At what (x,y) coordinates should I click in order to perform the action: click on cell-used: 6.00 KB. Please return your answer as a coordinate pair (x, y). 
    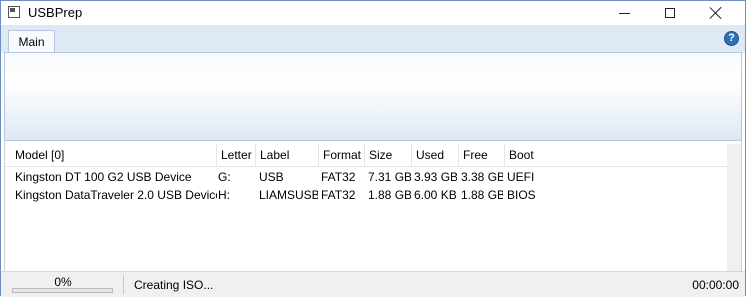
    Looking at the image, I should click on (435, 195).